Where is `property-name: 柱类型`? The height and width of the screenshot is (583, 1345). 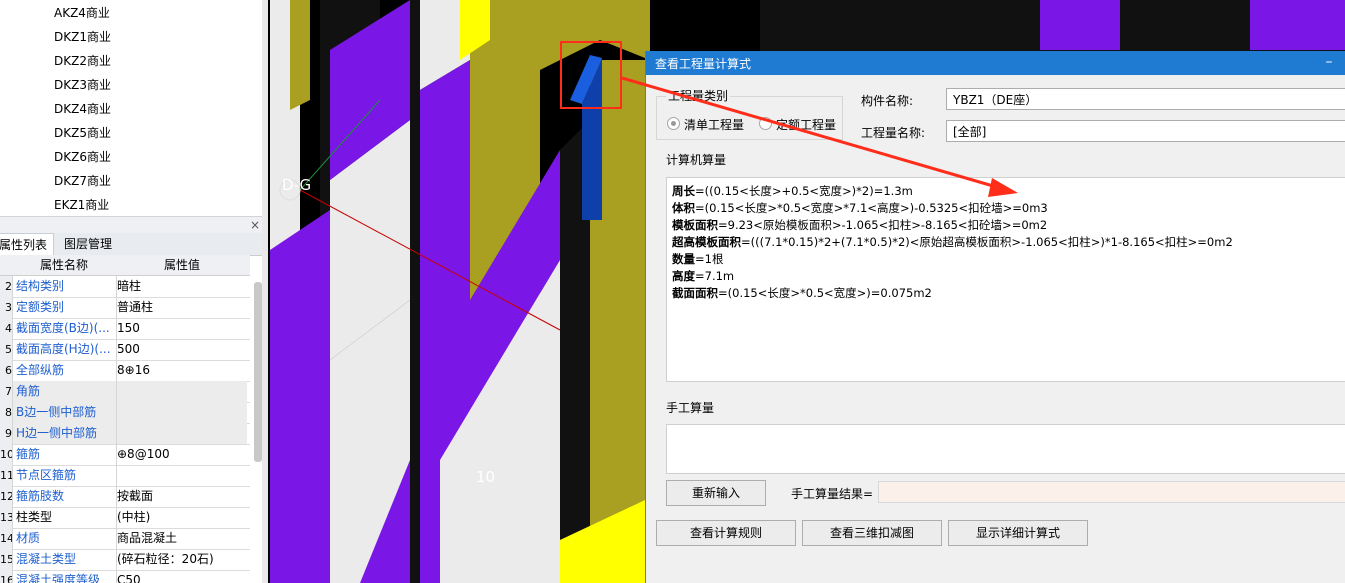 property-name: 柱类型 is located at coordinates (65, 517).